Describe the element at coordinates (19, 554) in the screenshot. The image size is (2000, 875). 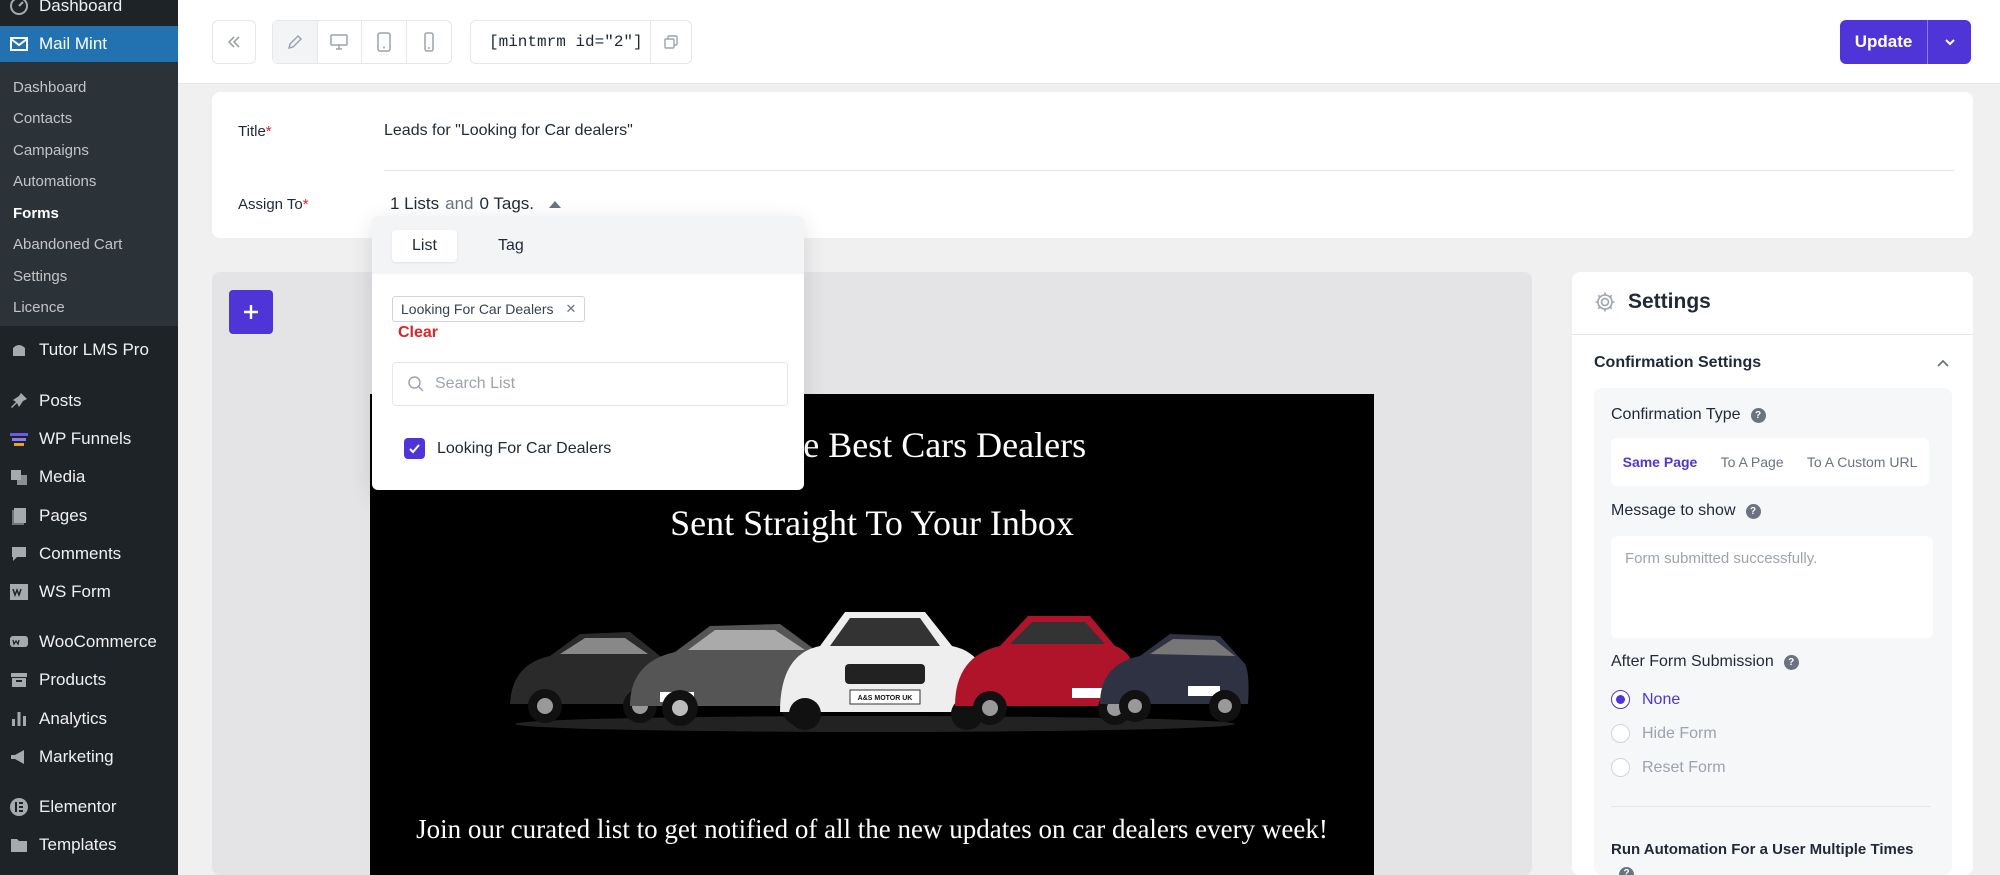
I see `comment-icon` at that location.